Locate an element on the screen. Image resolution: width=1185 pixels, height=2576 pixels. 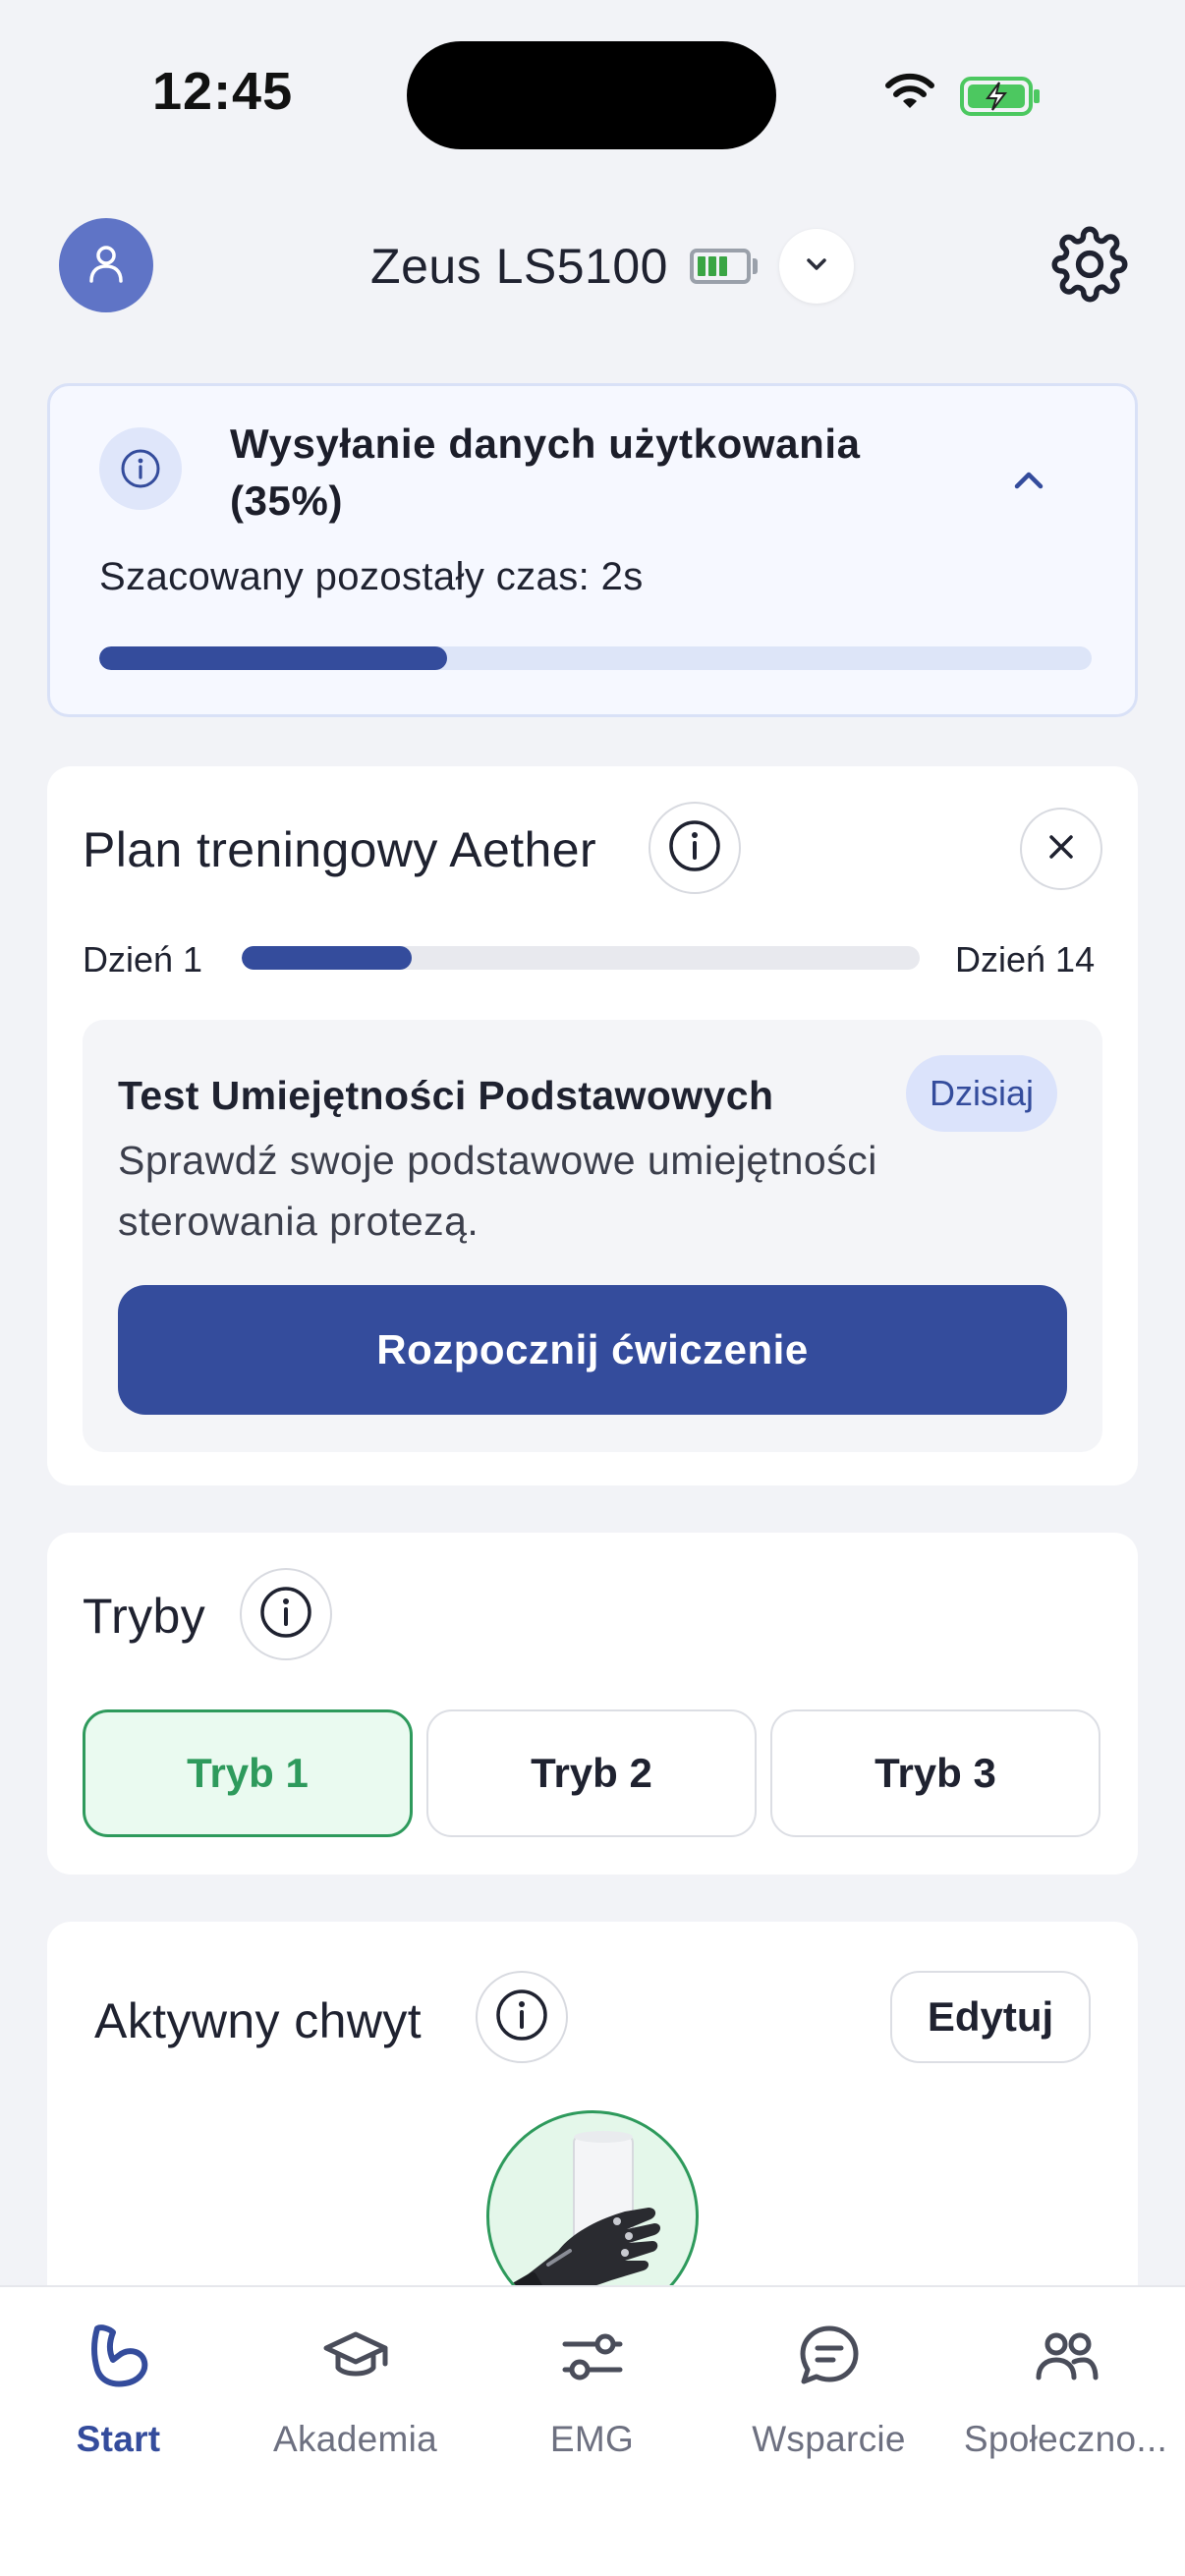
close-icon is located at coordinates (1061, 849).